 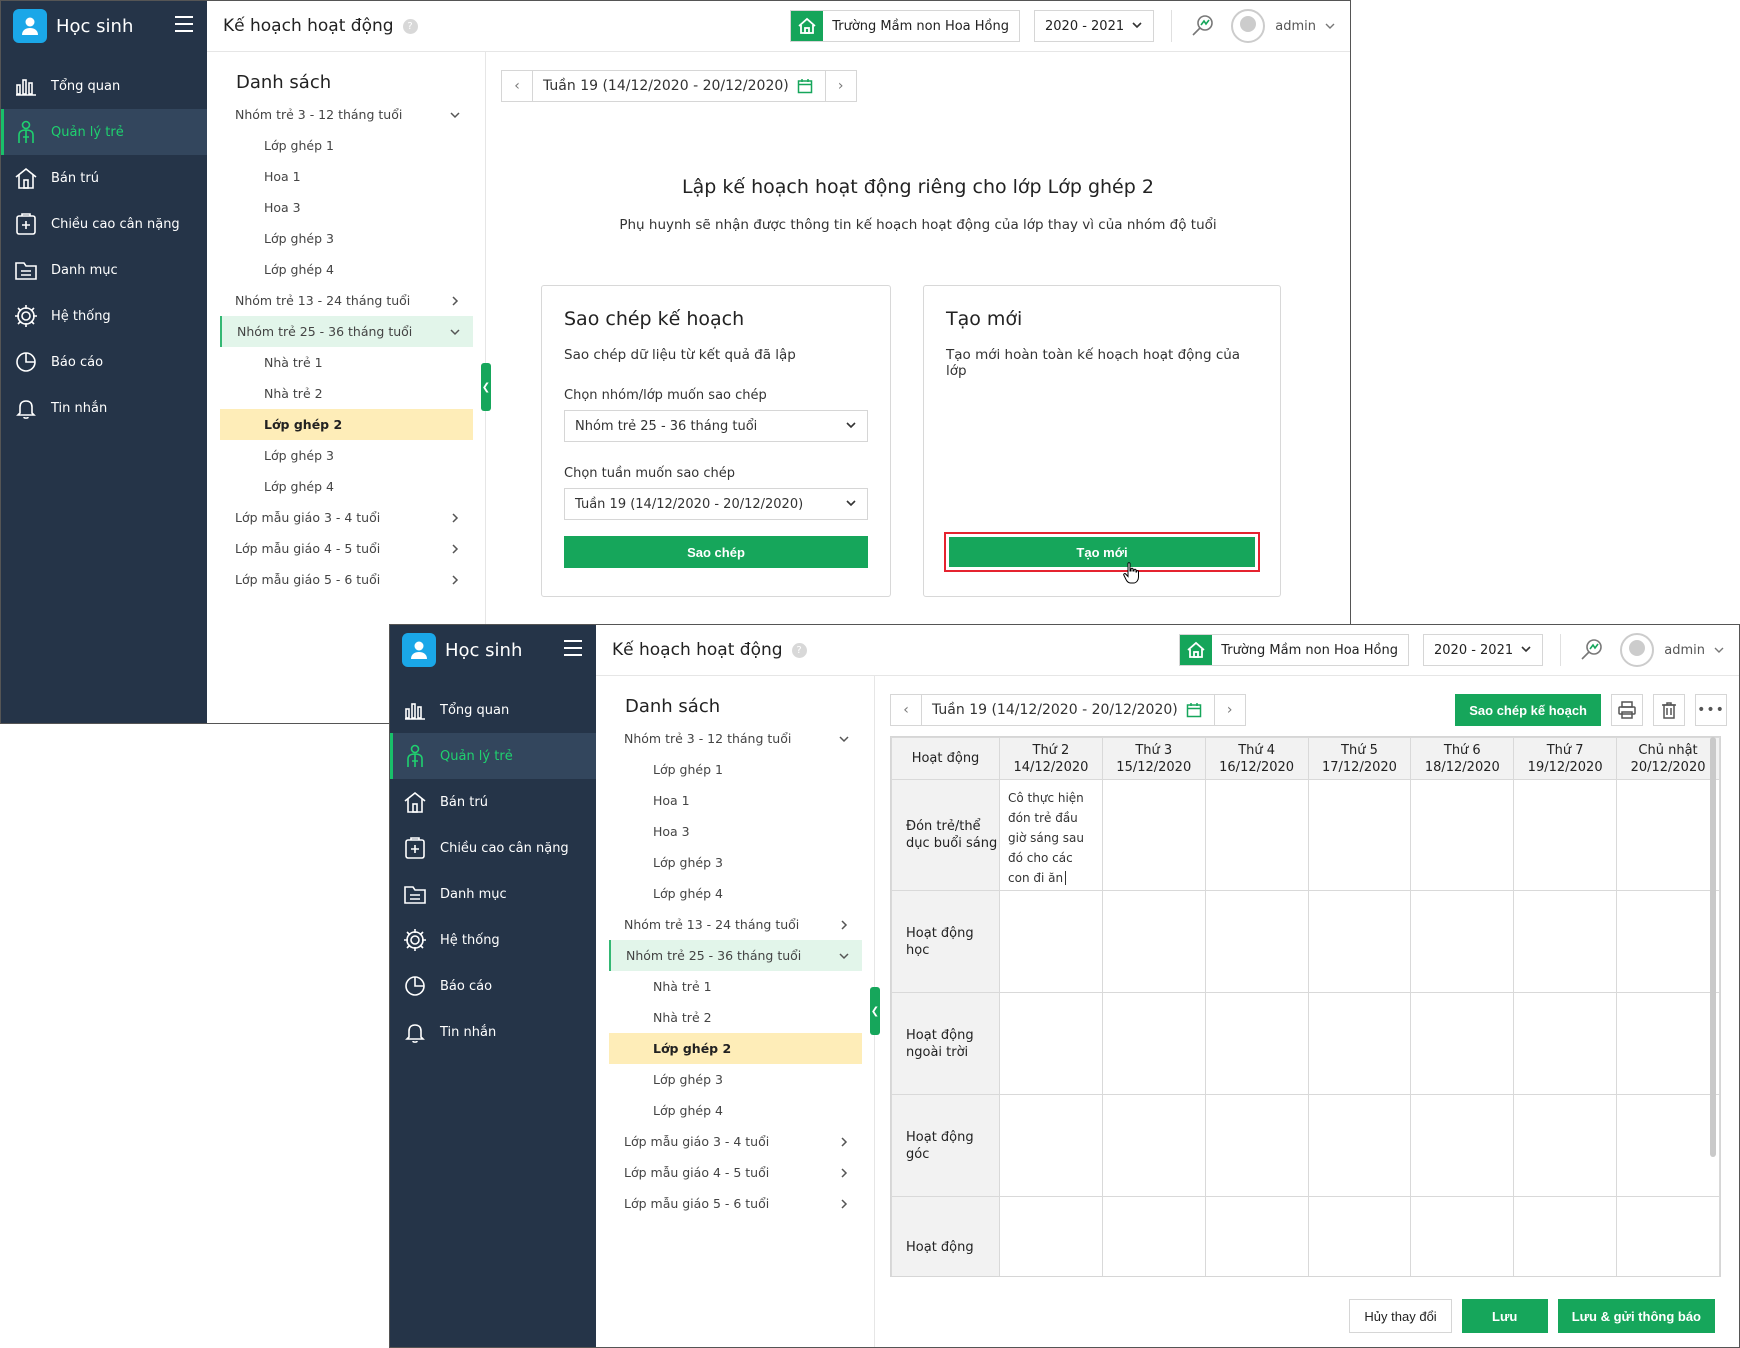 What do you see at coordinates (104, 270) in the screenshot?
I see `sidebar-item-catalog: Danh mục` at bounding box center [104, 270].